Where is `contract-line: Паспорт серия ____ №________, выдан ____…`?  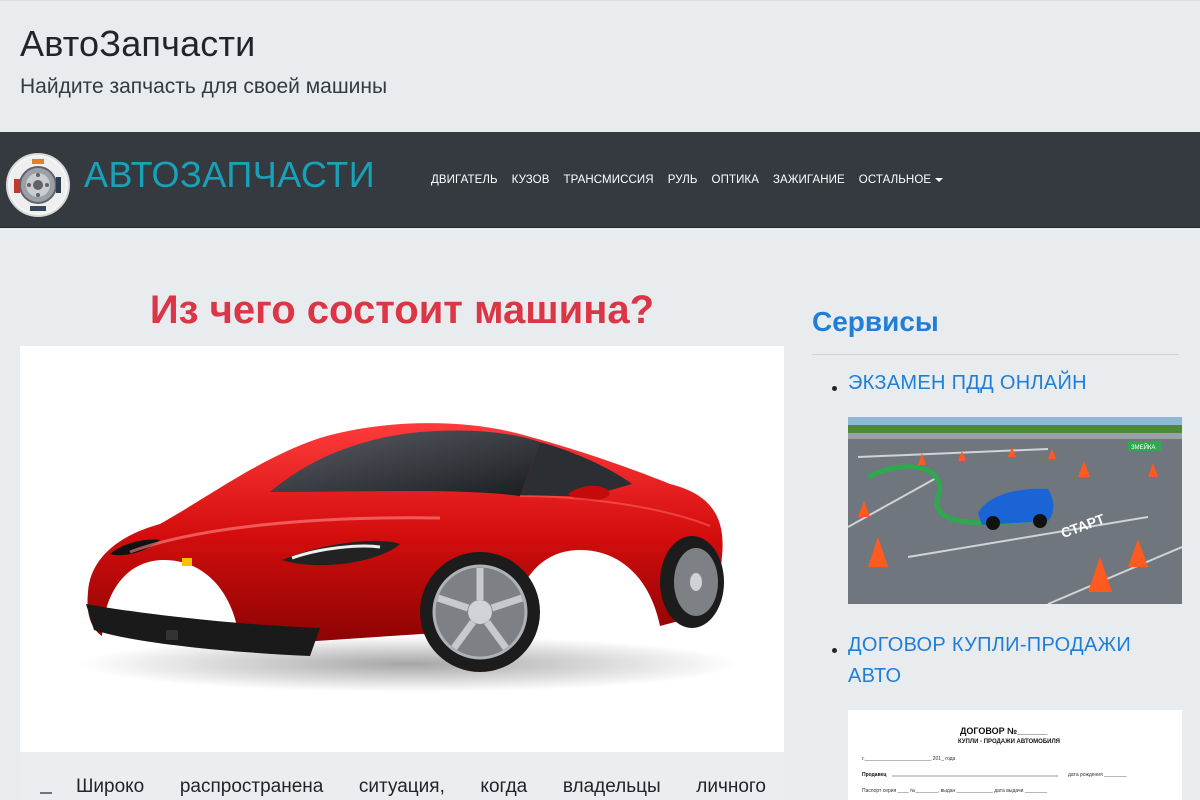
contract-line: Паспорт серия ____ №________, выдан ____… is located at coordinates (954, 791).